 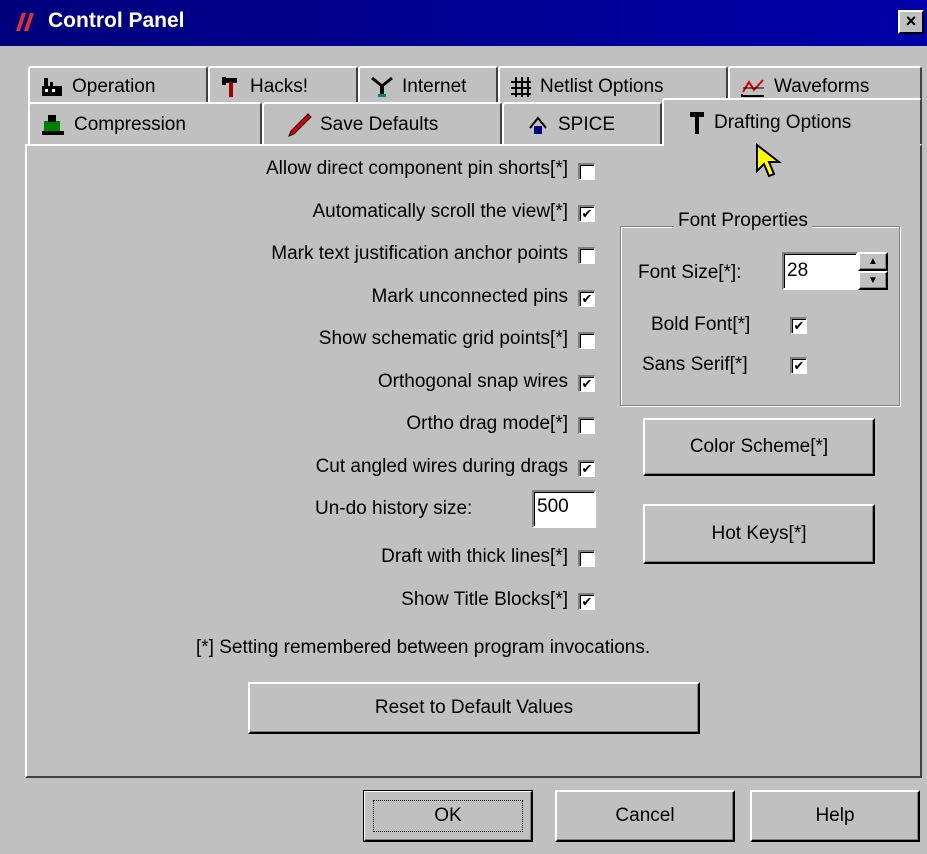 What do you see at coordinates (783, 122) in the screenshot?
I see `tab-drafting-options-label: Drafting Options` at bounding box center [783, 122].